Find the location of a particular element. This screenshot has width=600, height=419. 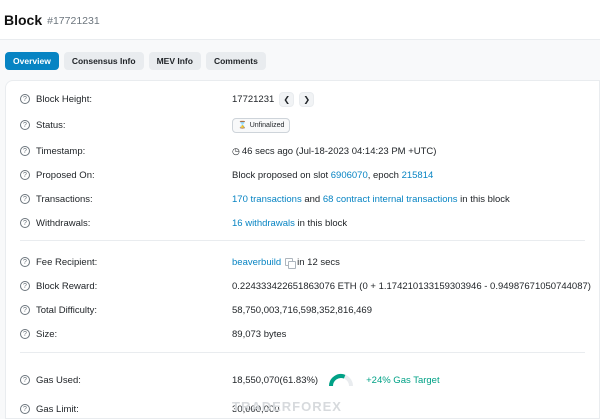

timestamp-label: Timestamp: is located at coordinates (61, 151).